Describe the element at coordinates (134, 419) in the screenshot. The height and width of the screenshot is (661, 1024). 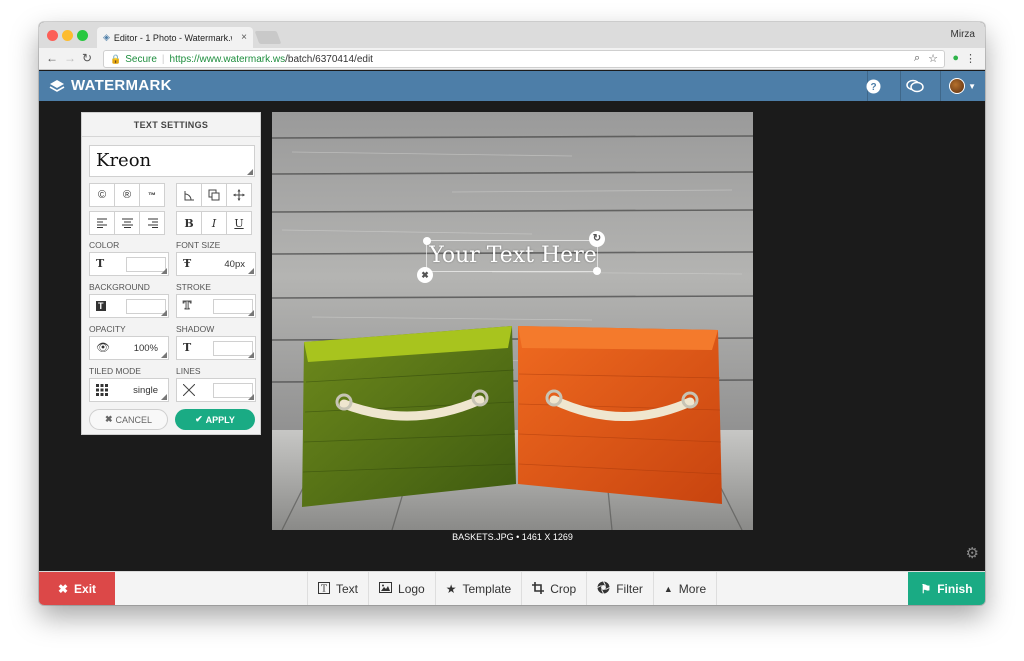
I see `cancel-label: CANCEL` at that location.